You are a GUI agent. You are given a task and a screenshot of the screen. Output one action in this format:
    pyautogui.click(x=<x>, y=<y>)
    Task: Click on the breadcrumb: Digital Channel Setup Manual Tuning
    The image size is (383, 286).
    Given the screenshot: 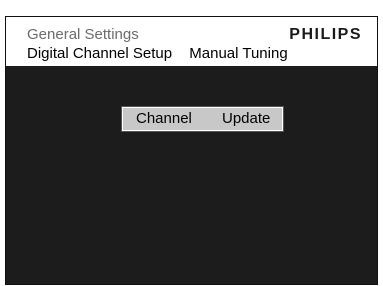 What is the action you would take?
    pyautogui.click(x=157, y=54)
    